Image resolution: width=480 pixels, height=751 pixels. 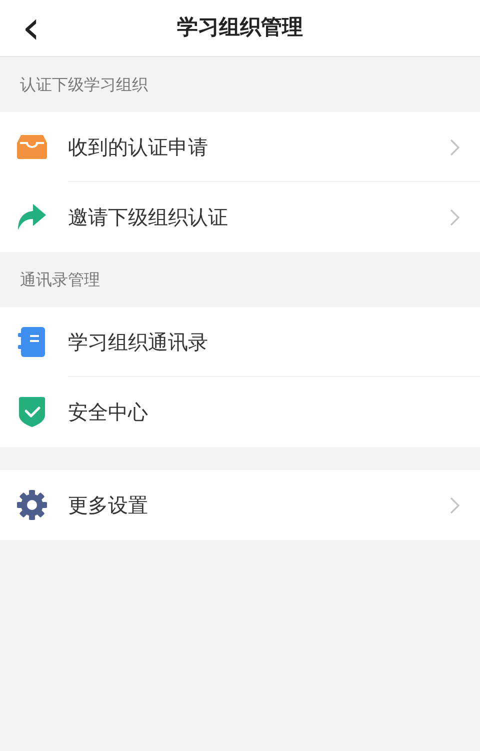 What do you see at coordinates (32, 217) in the screenshot?
I see `share-arrow-icon` at bounding box center [32, 217].